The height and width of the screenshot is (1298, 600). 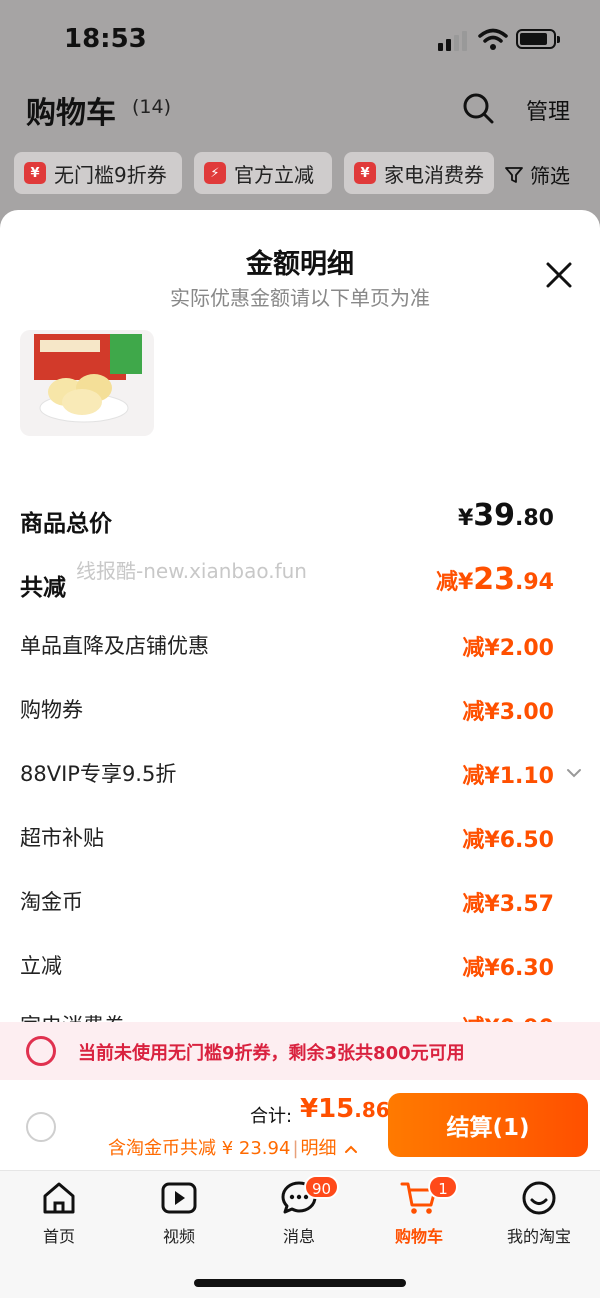 I want to click on tab-bar: 首页 视频 消息 90 购物车 1 我的淘宝, so click(x=300, y=1234).